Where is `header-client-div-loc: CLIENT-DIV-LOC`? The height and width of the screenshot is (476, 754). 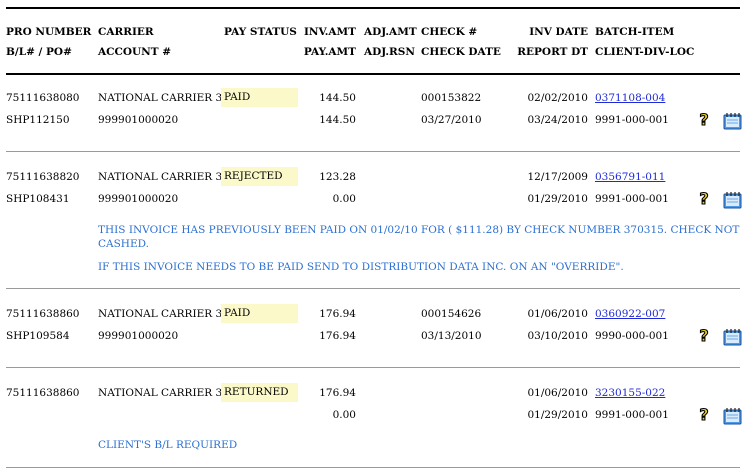
header-client-div-loc: CLIENT-DIV-LOC is located at coordinates (645, 52).